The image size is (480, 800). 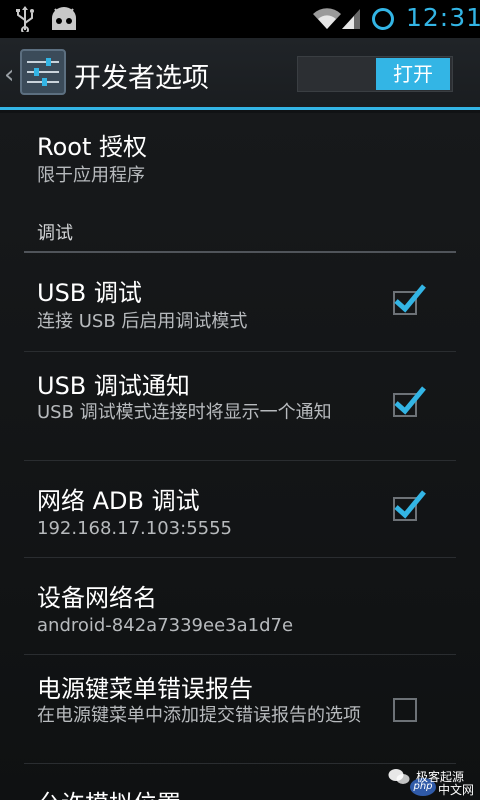 What do you see at coordinates (240, 19) in the screenshot?
I see `status-bar: 12:31` at bounding box center [240, 19].